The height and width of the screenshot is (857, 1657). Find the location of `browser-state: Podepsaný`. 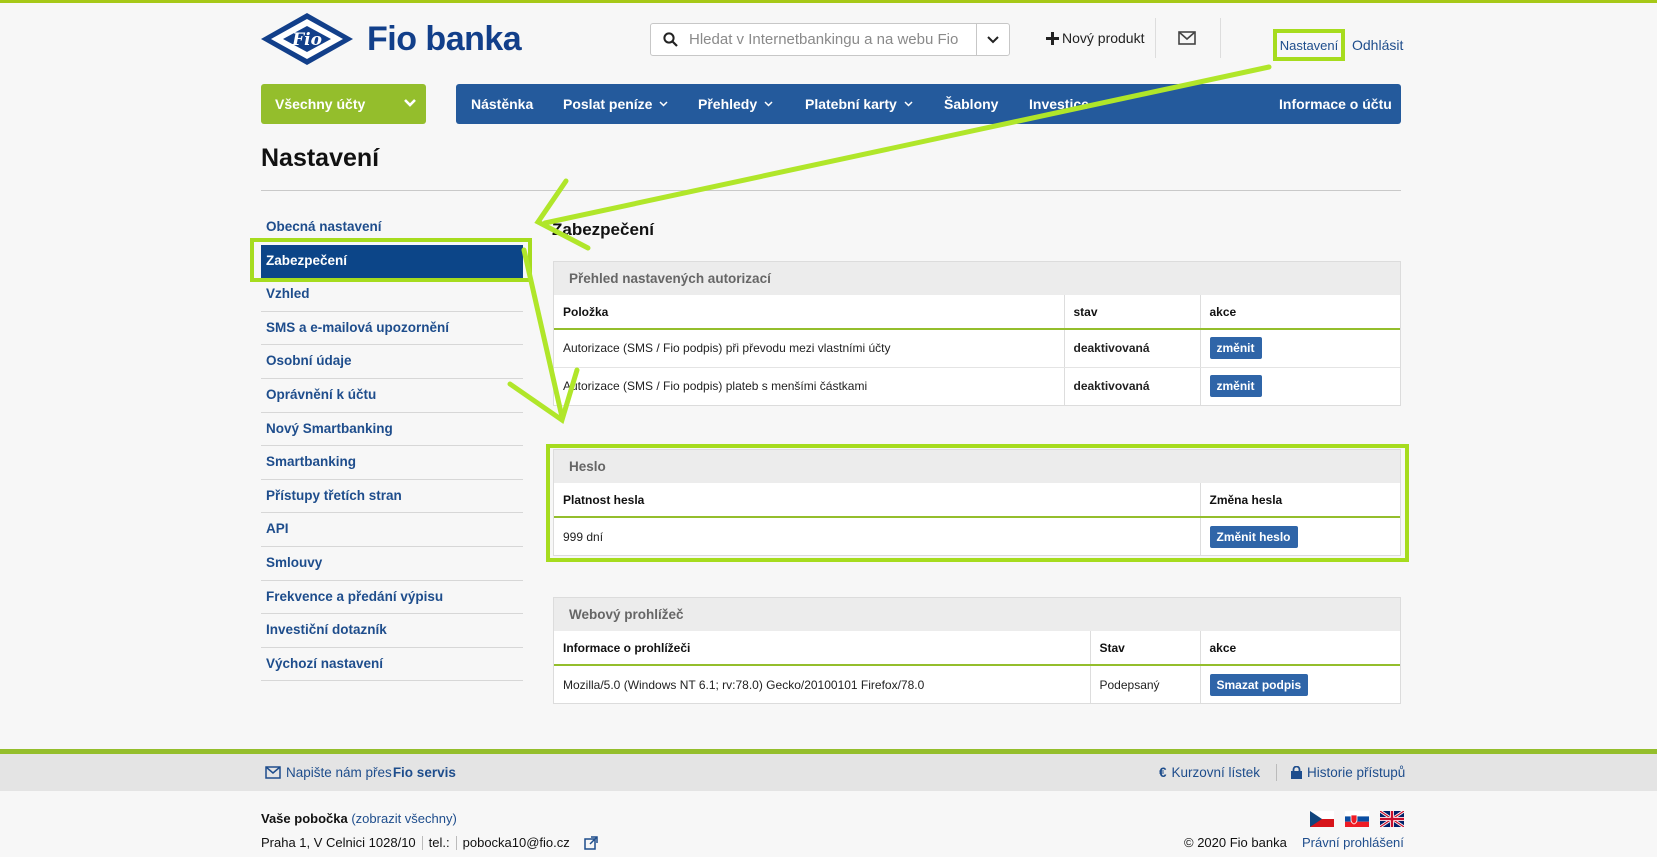

browser-state: Podepsaný is located at coordinates (1145, 684).